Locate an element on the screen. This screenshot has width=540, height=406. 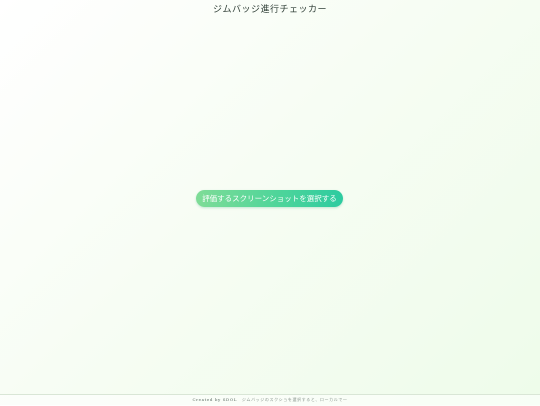
app-title: ジムバッジ進行チェッカー is located at coordinates (269, 10).